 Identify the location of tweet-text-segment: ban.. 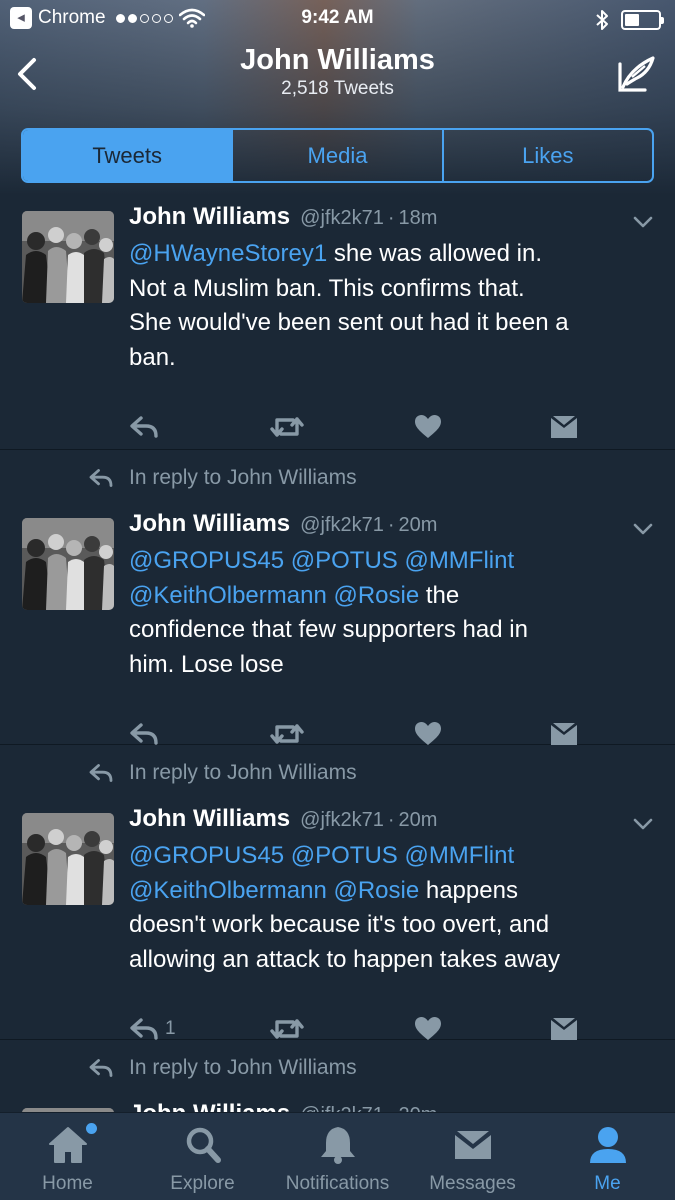
(152, 357).